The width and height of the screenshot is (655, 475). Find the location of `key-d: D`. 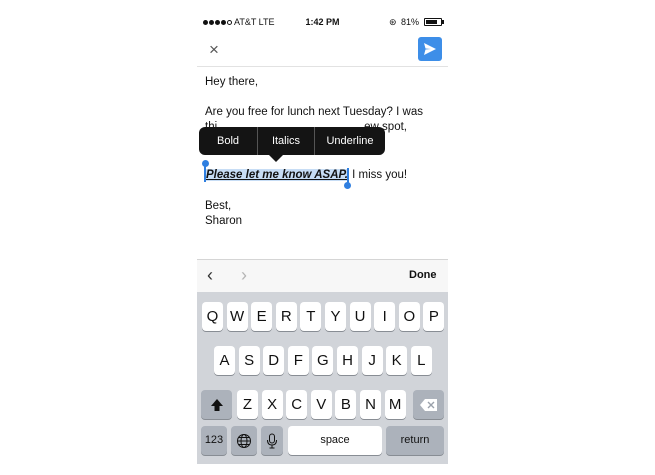

key-d: D is located at coordinates (274, 360).